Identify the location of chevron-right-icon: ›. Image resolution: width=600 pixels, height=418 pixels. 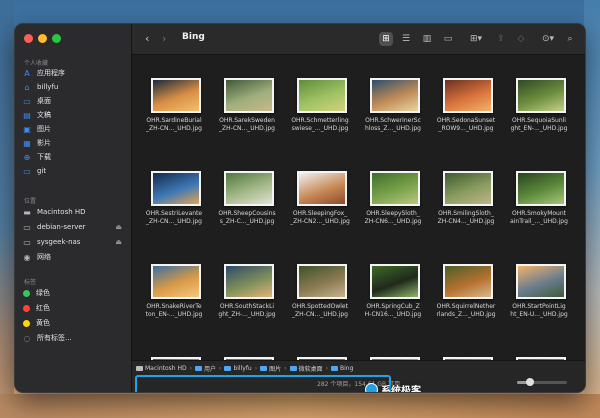
(326, 368).